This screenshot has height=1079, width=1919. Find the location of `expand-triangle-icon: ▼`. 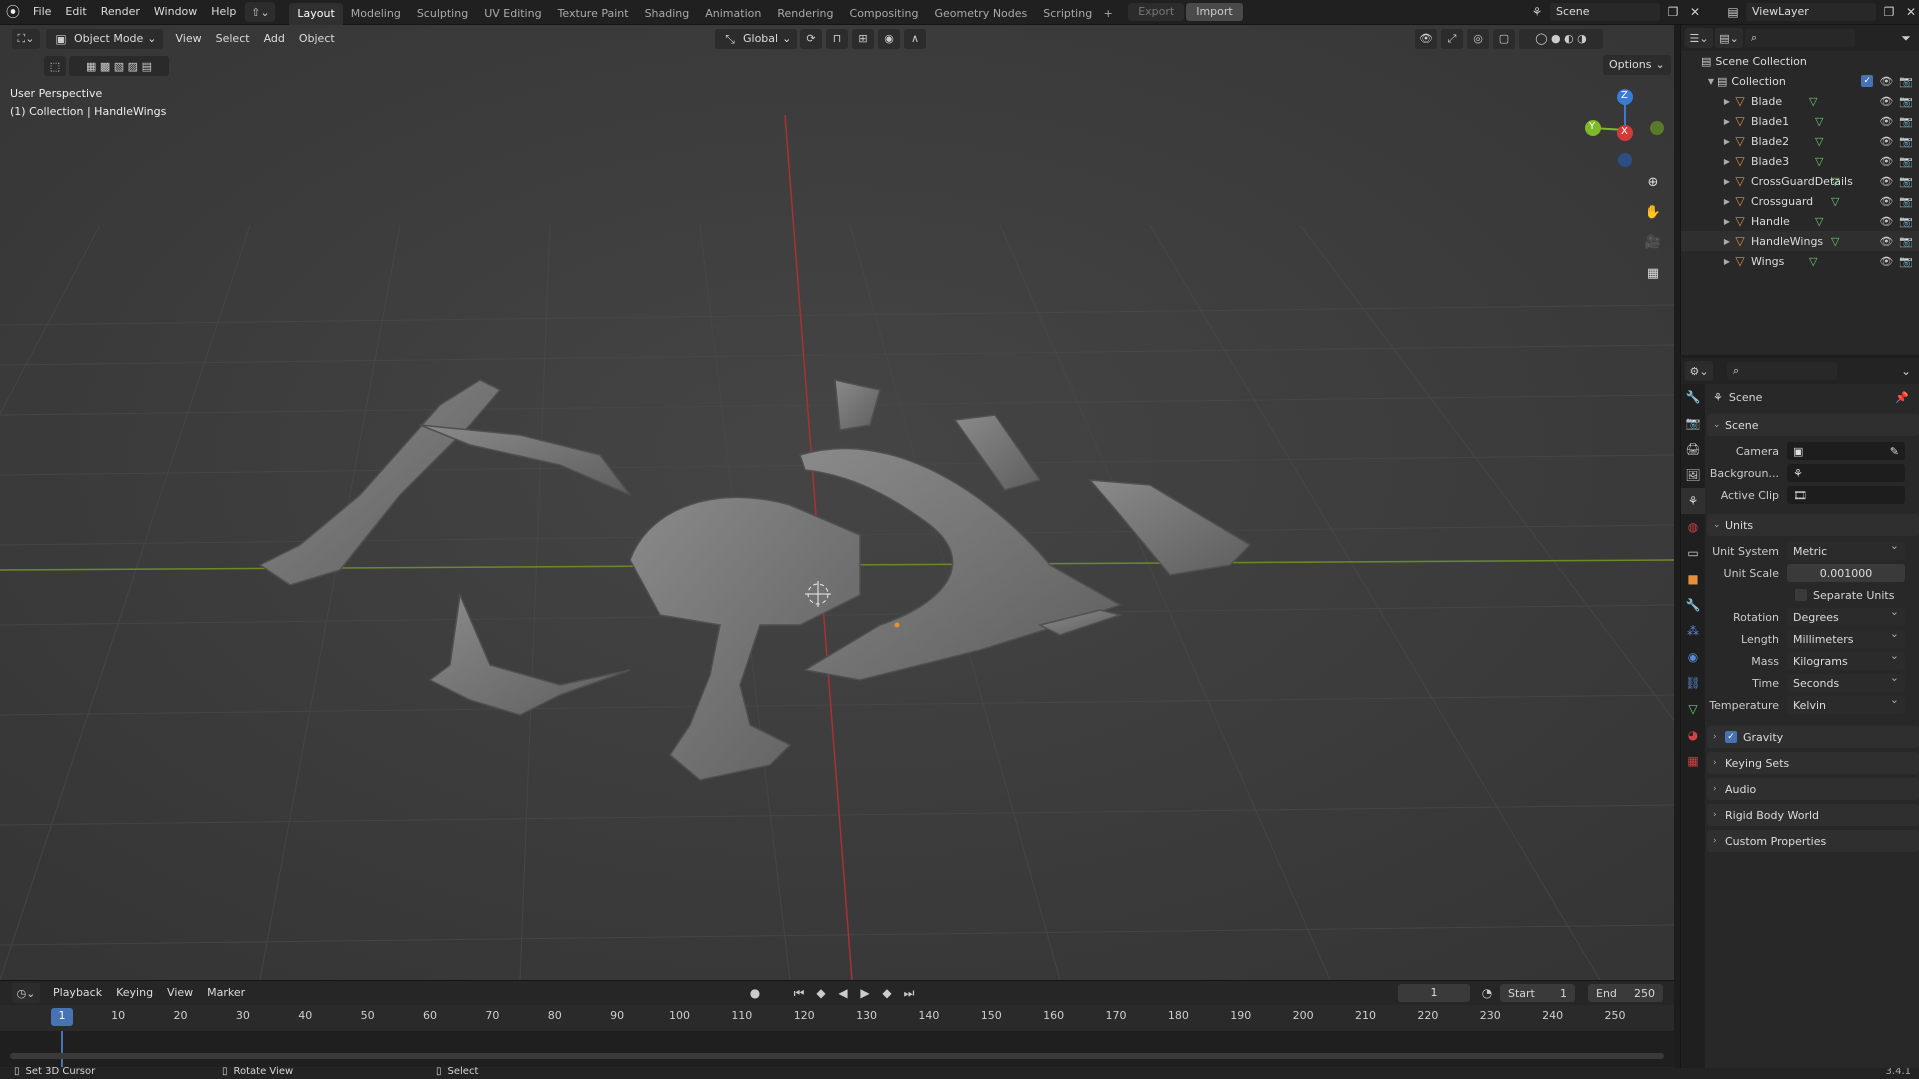

expand-triangle-icon: ▼ is located at coordinates (1711, 81).